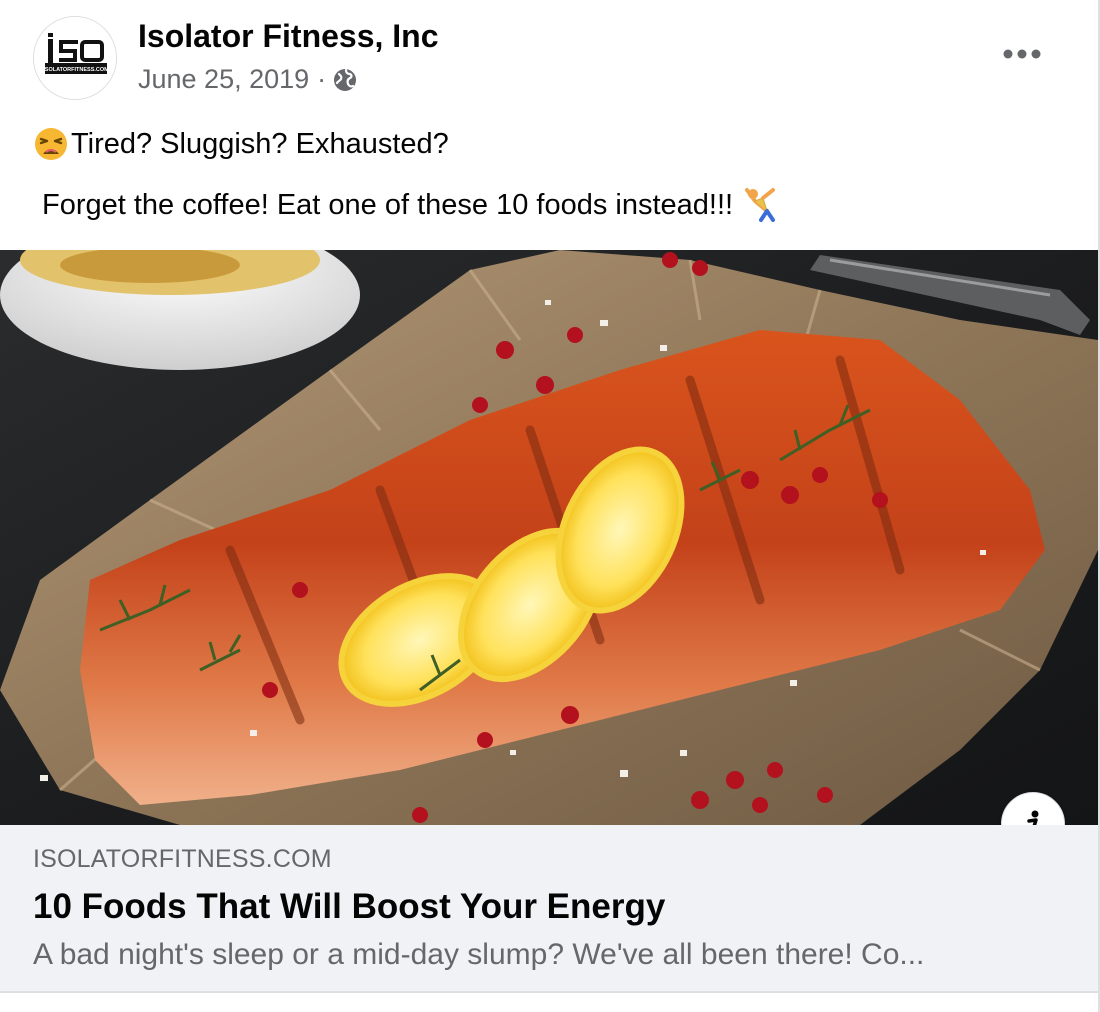 The width and height of the screenshot is (1100, 1012). I want to click on post-date: June 25, 2019, so click(223, 79).